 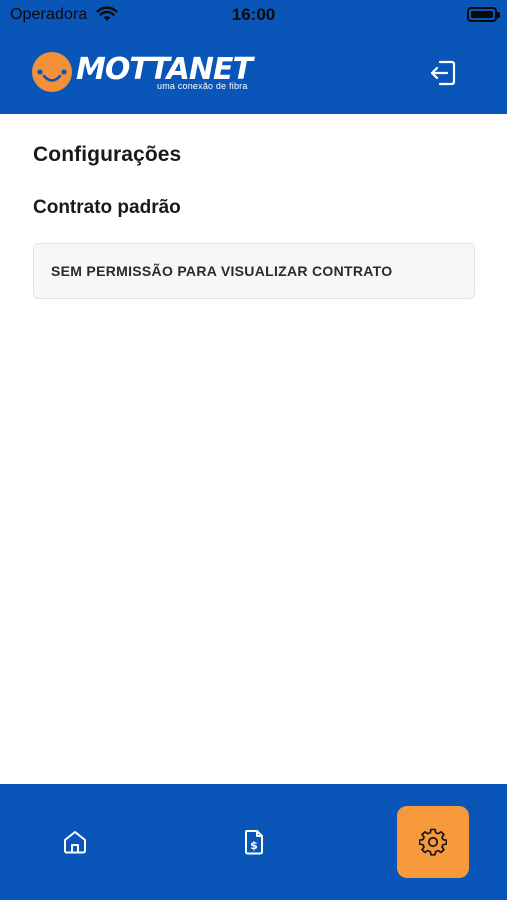 I want to click on smiley-logo-icon, so click(x=52, y=72).